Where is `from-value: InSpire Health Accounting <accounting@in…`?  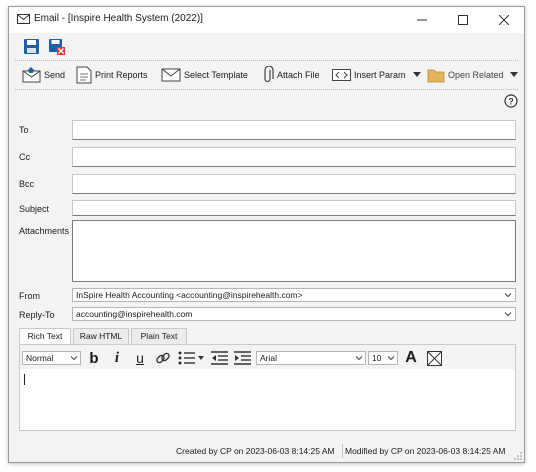
from-value: InSpire Health Accounting <accounting@in… is located at coordinates (189, 295).